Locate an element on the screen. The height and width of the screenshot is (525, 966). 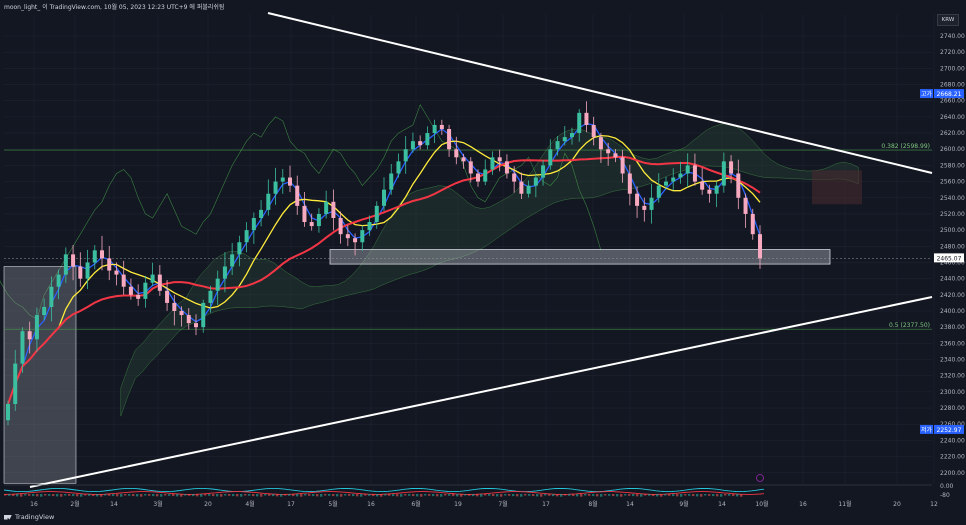
fib-label: 0.5 (2377.50) is located at coordinates (909, 325).